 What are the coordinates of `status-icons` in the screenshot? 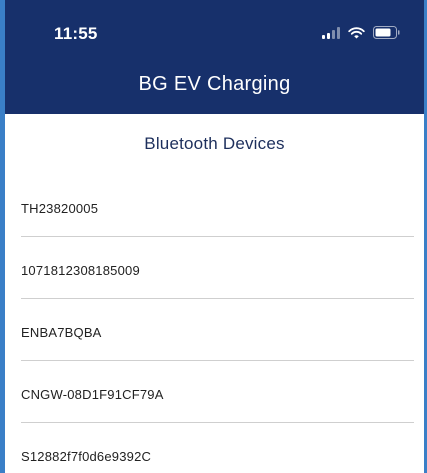 It's located at (361, 32).